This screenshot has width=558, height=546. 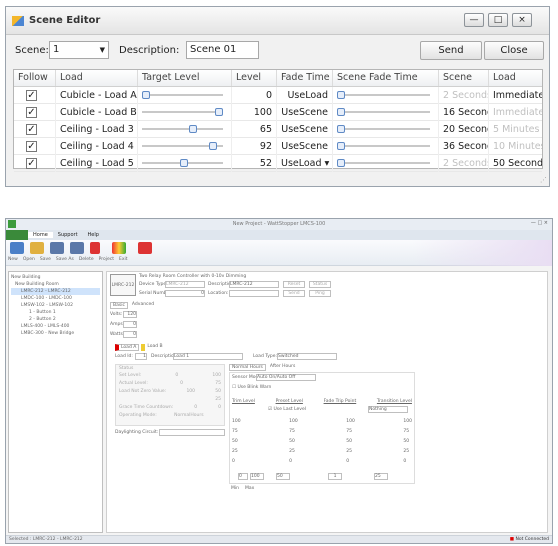 I want to click on blink-warn-checkbox: ☐ Use Blink Warn, so click(x=251, y=387).